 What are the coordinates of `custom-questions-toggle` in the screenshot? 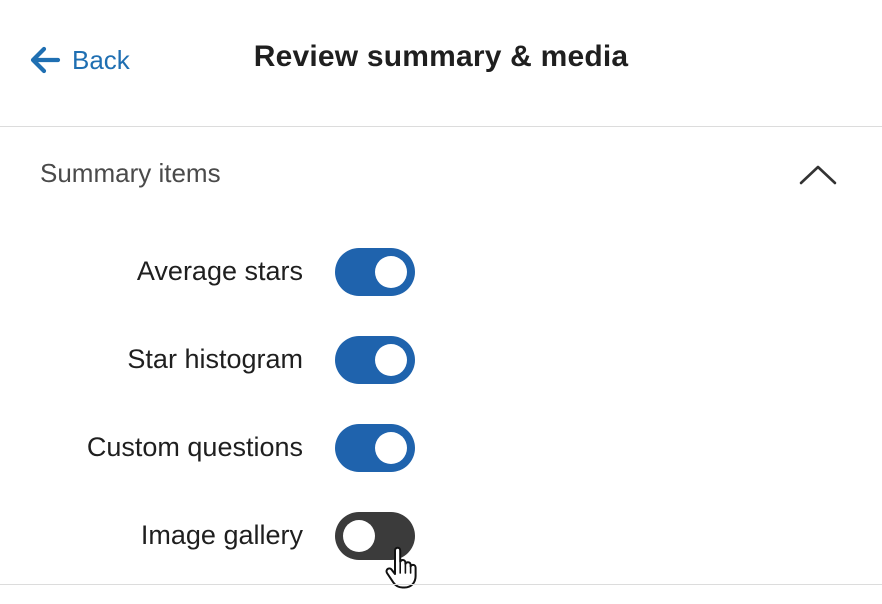 It's located at (375, 448).